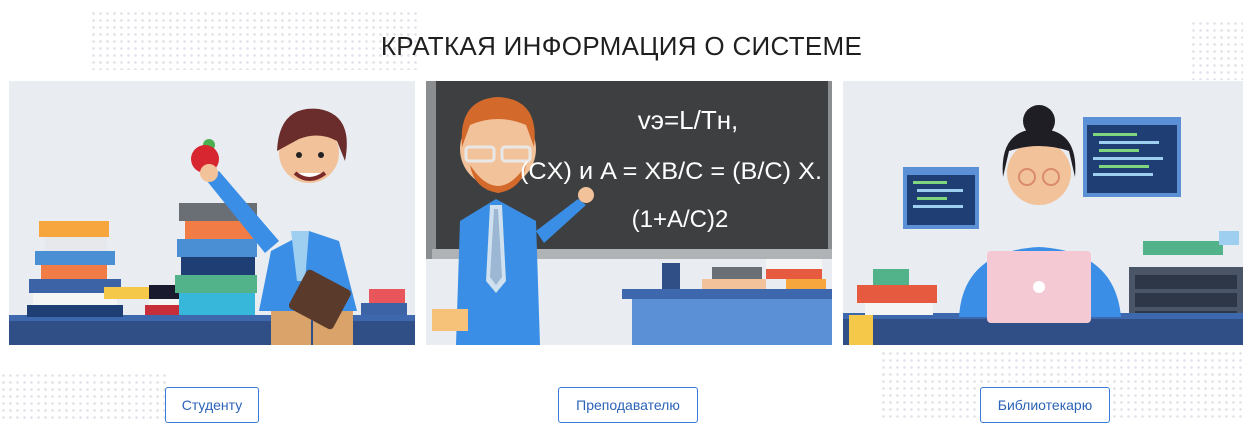  I want to click on student-button: Студенту, so click(212, 405).